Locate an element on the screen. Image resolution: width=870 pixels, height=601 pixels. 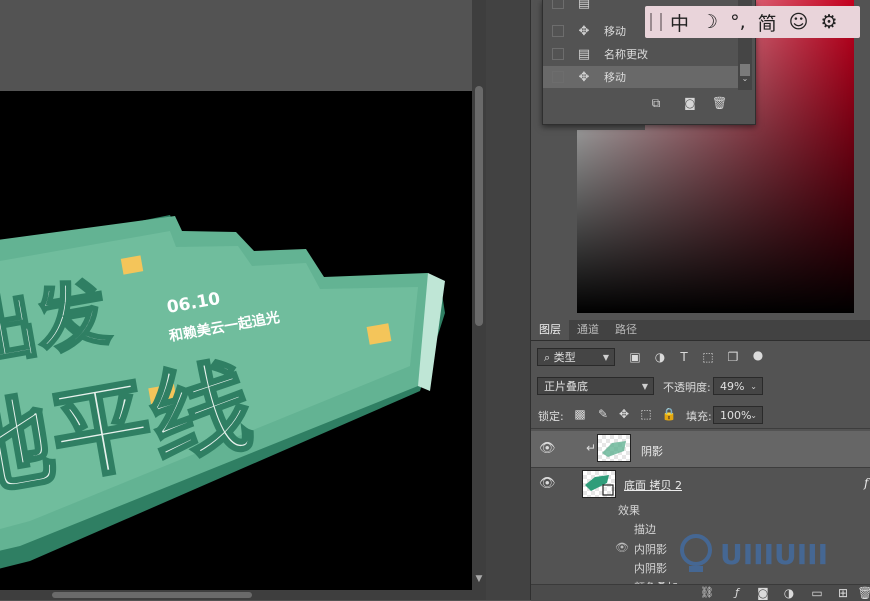
ime-simplified-icon: 简 is located at coordinates (767, 22).